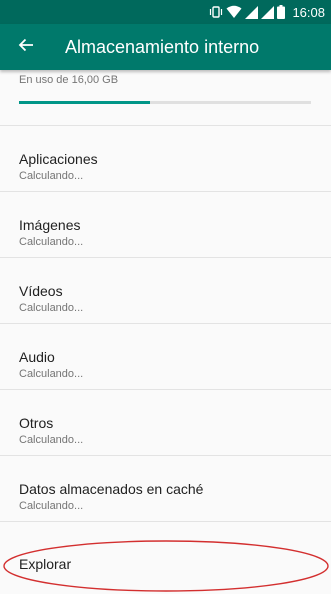 This screenshot has height=594, width=331. What do you see at coordinates (165, 98) in the screenshot?
I see `storage-usage: En uso de 16,00 GB` at bounding box center [165, 98].